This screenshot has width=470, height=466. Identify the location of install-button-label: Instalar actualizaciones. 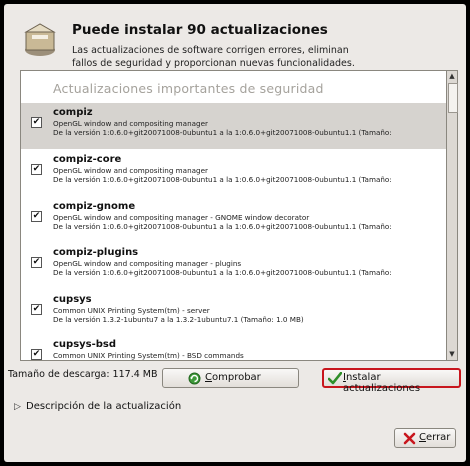
(382, 383).